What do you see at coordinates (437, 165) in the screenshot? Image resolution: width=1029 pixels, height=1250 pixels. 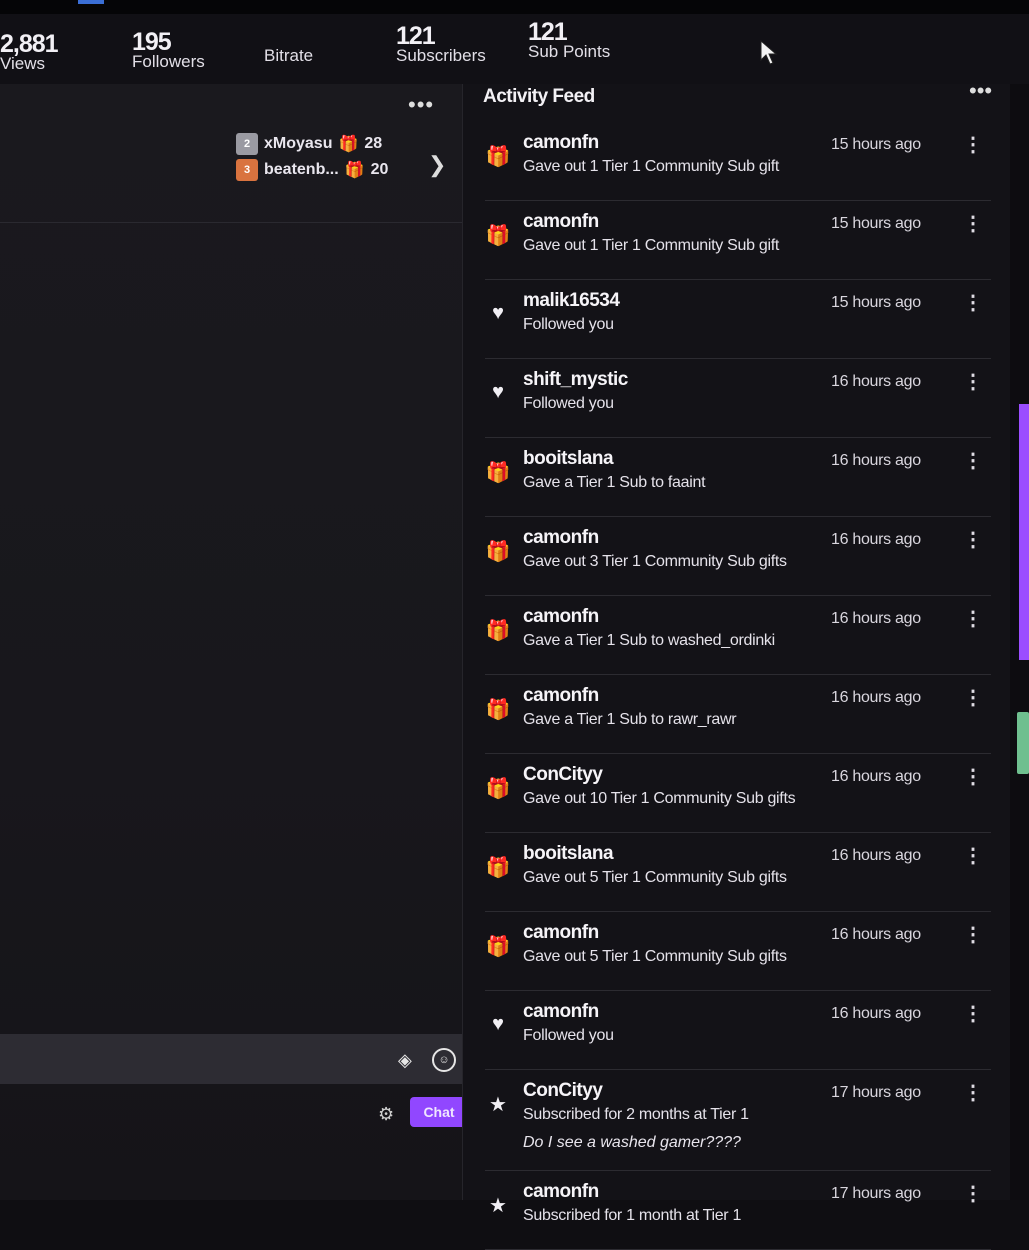 I see `chevron-right-icon: ❯` at bounding box center [437, 165].